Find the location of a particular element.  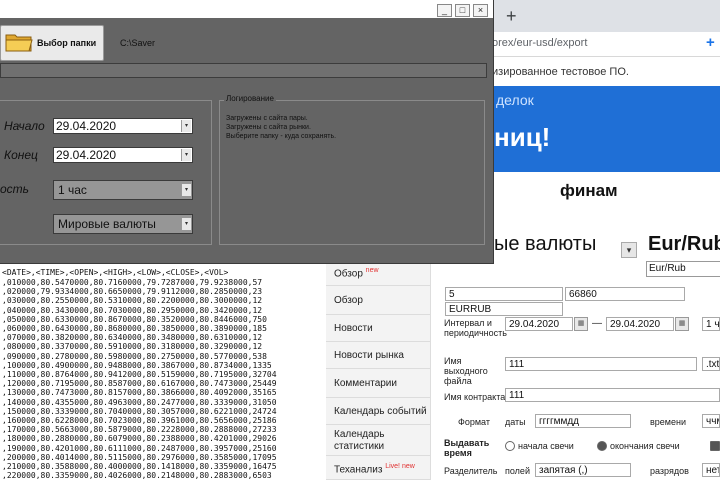

period-label: ость is located at coordinates (14, 189).